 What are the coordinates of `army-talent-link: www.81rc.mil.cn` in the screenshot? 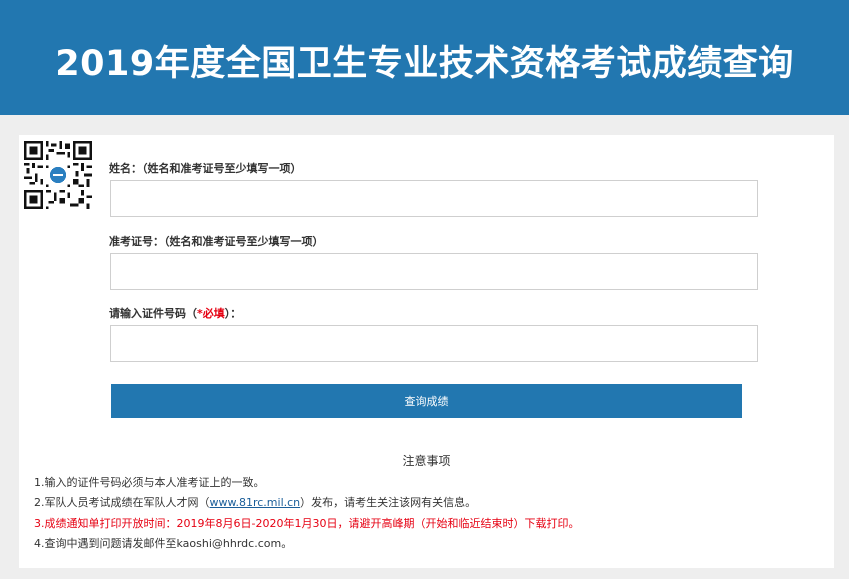 It's located at (255, 502).